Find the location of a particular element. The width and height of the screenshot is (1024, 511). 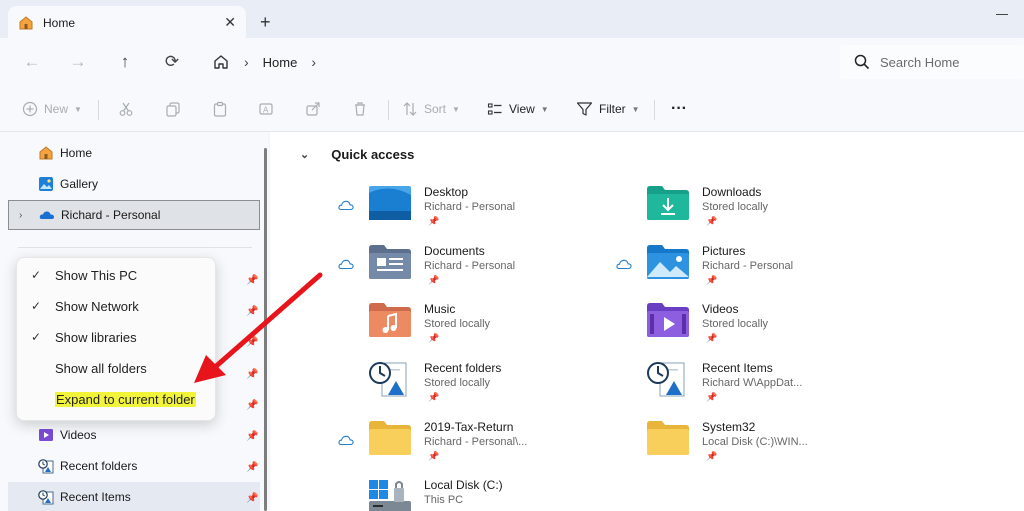

downloads-folder-icon is located at coordinates (668, 203).